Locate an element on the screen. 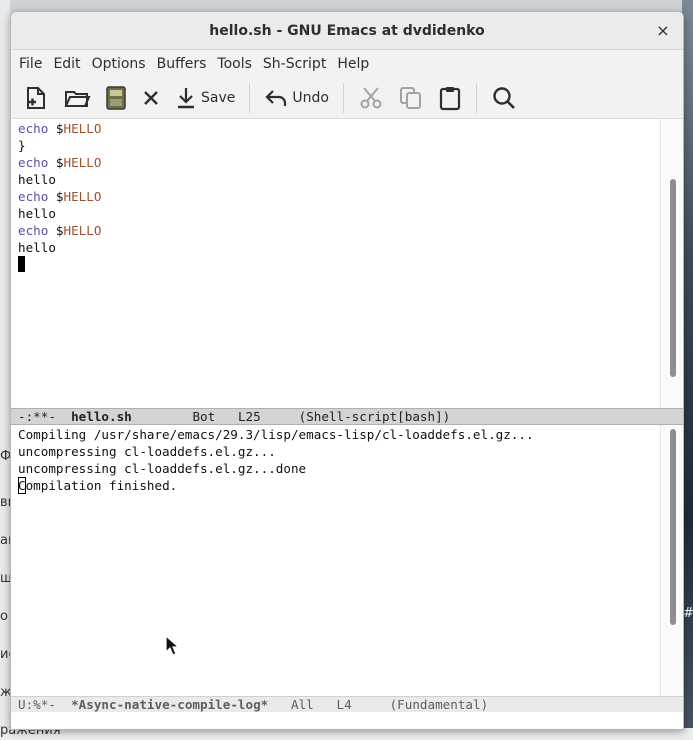 The width and height of the screenshot is (693, 740). paste-button is located at coordinates (450, 98).